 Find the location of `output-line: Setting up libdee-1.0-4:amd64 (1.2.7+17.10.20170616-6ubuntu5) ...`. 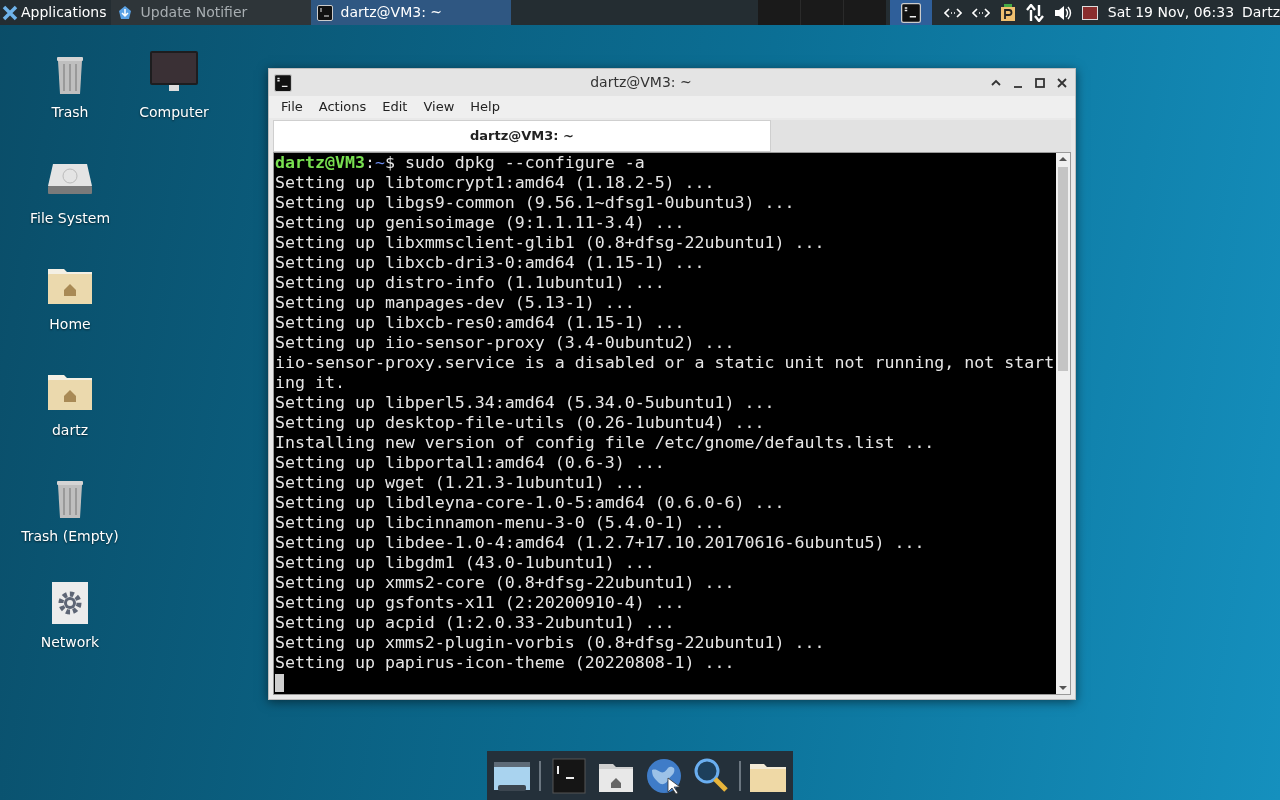

output-line: Setting up libdee-1.0-4:amd64 (1.2.7+17.10.20170616-6ubuntu5) ... is located at coordinates (600, 543).